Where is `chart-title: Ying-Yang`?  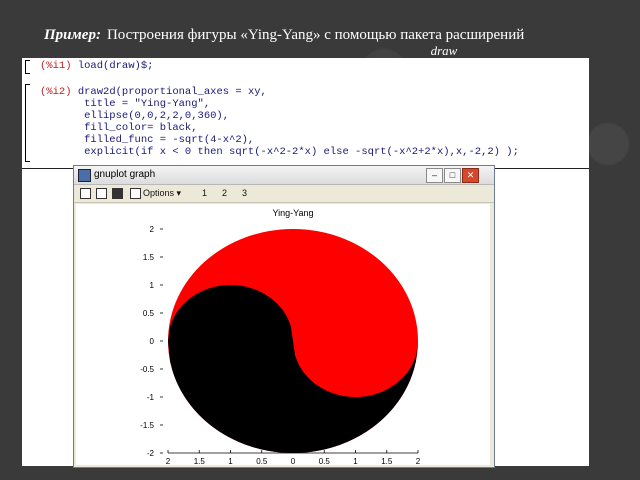 chart-title: Ying-Yang is located at coordinates (292, 213).